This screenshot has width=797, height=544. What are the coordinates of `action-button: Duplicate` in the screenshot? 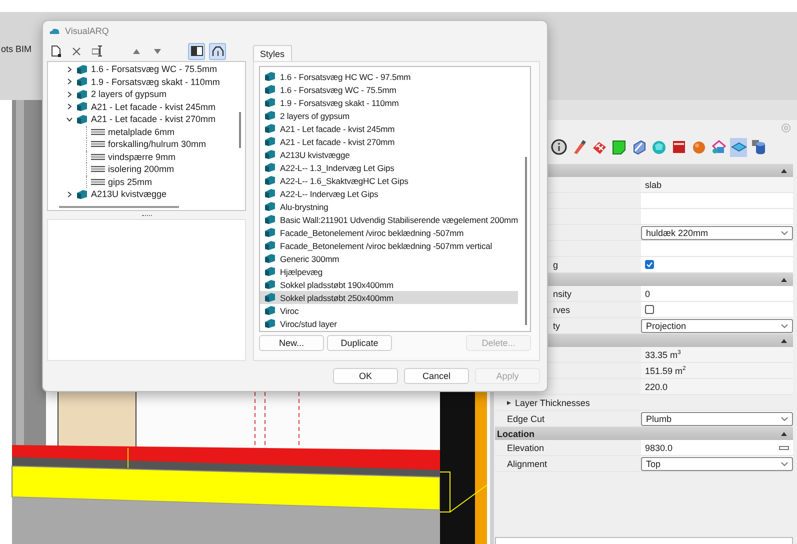 It's located at (359, 343).